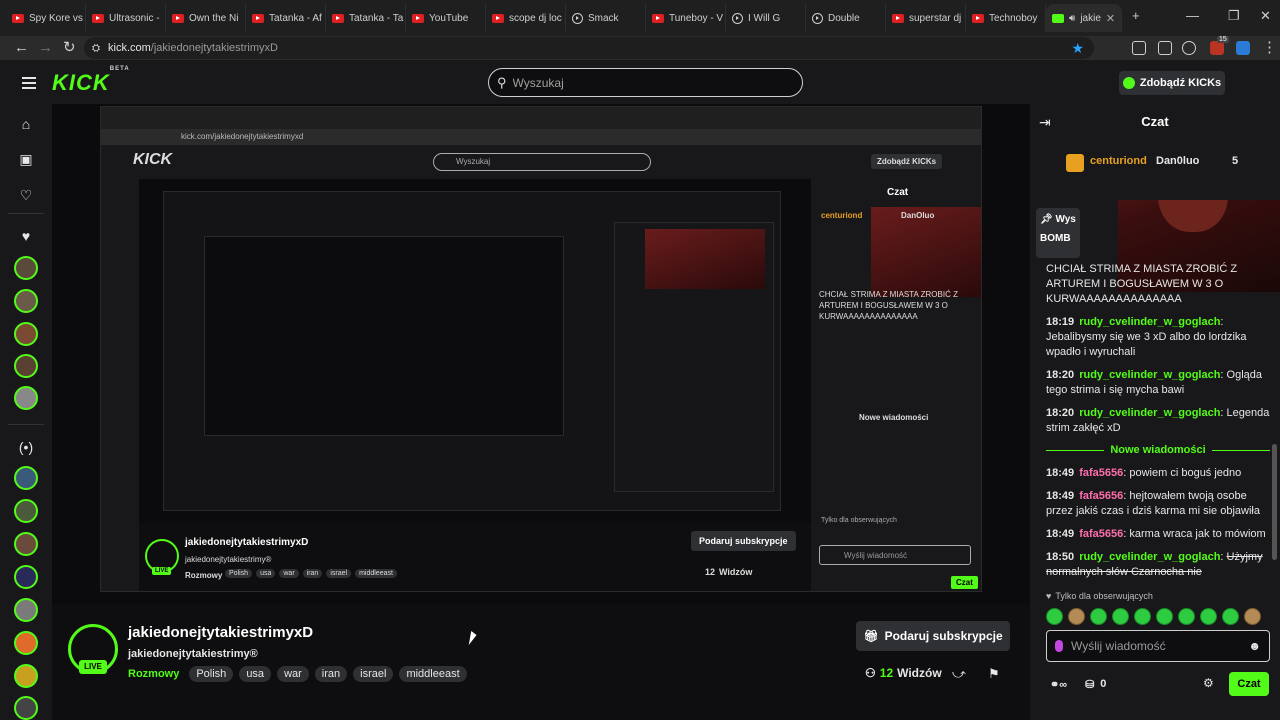 Image resolution: width=1280 pixels, height=720 pixels. Describe the element at coordinates (1110, 18) in the screenshot. I see `close-tab-icon: ✕` at that location.